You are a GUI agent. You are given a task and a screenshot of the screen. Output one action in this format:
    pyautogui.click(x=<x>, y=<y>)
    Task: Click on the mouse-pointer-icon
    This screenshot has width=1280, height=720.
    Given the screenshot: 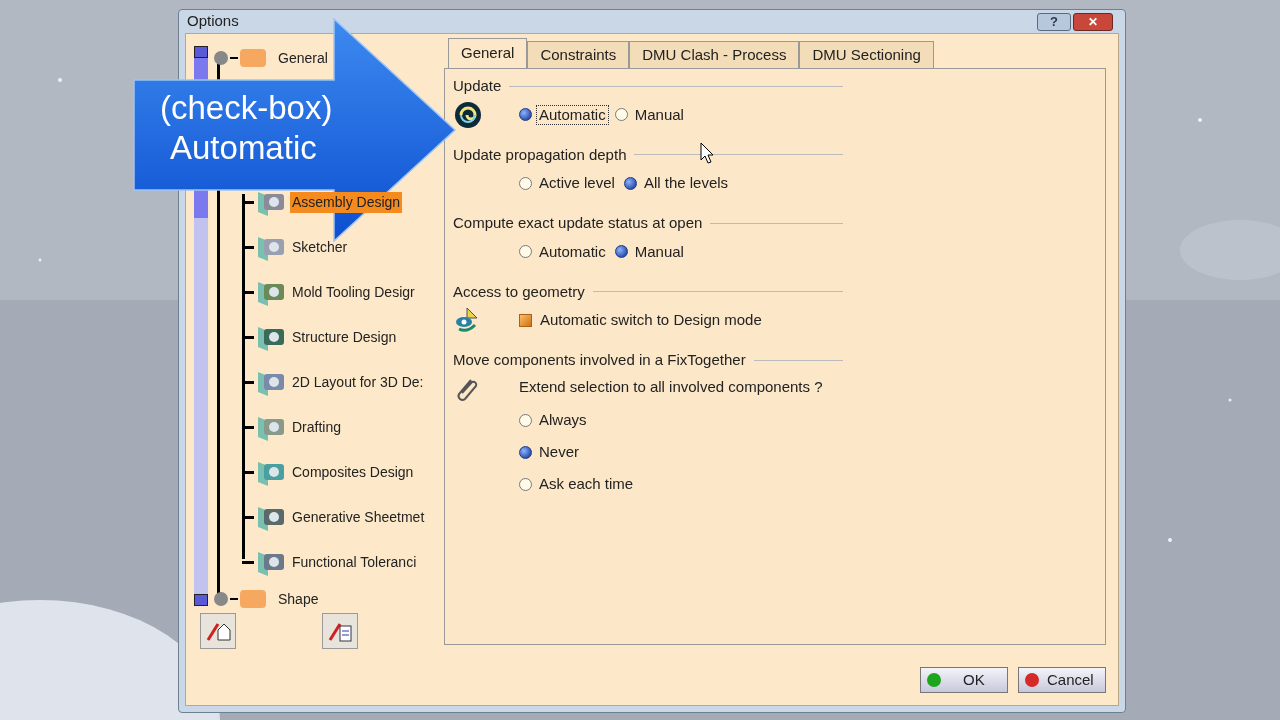 What is the action you would take?
    pyautogui.click(x=707, y=153)
    